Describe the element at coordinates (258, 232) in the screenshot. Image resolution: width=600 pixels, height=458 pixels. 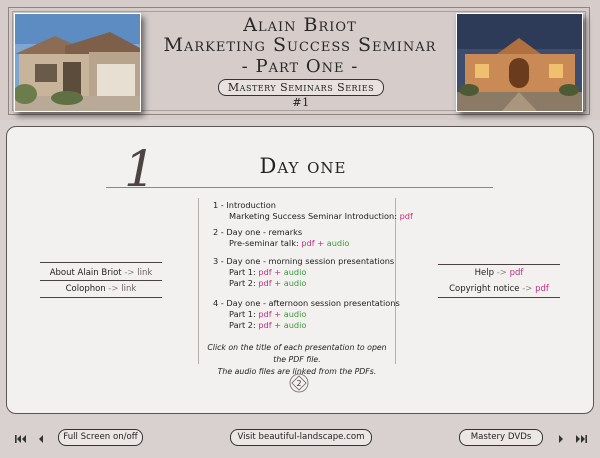
I see `section-title: 2 - Day one - remarks` at that location.